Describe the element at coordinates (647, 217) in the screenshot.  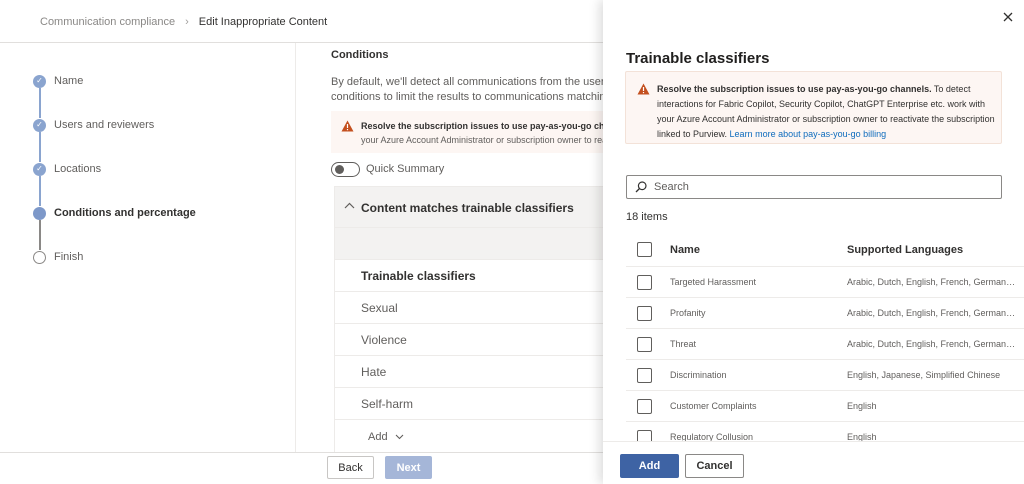
I see `item-count: 18 items` at that location.